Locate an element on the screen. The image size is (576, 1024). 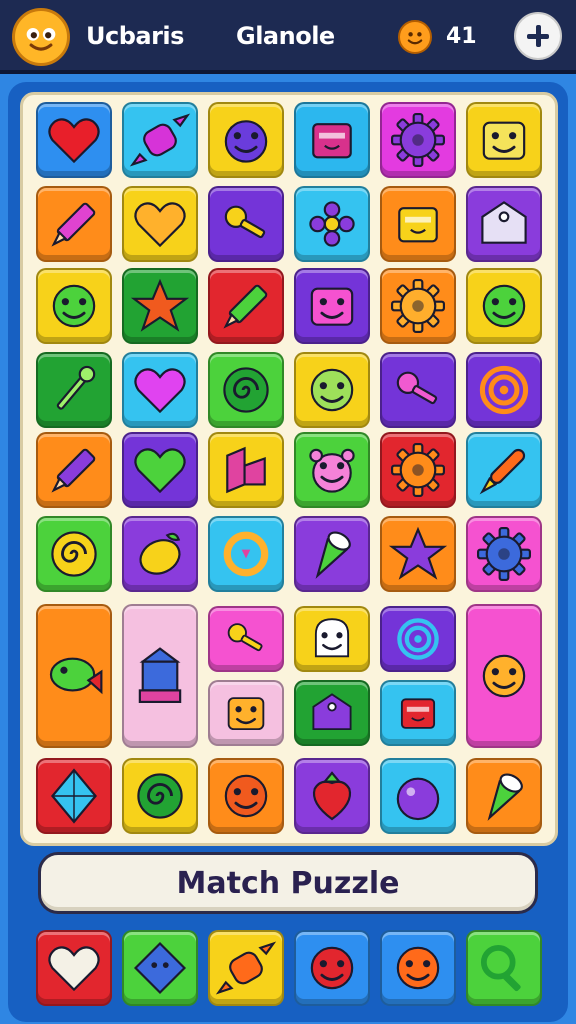
monster-icon is located at coordinates (332, 470).